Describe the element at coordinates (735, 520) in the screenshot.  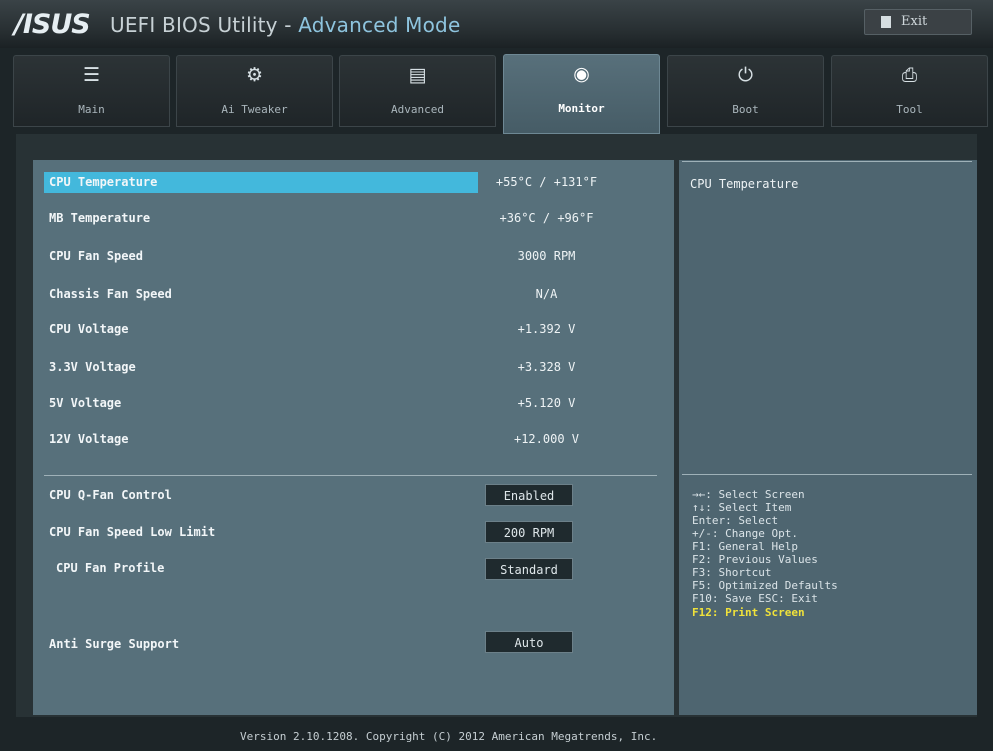
I see `hotkey-enter: Enter: Select` at that location.